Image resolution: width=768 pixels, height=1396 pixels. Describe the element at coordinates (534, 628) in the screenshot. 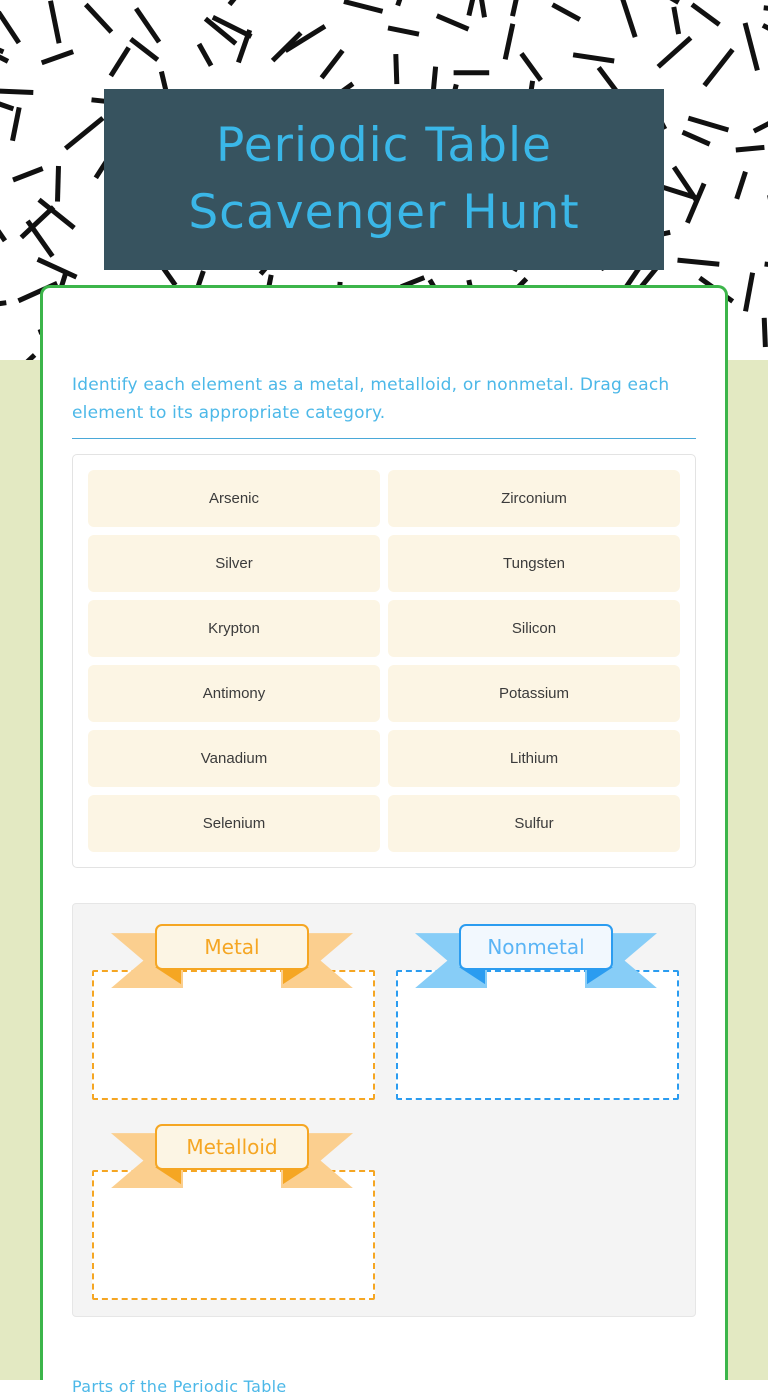

I see `element-tile: Silicon` at that location.